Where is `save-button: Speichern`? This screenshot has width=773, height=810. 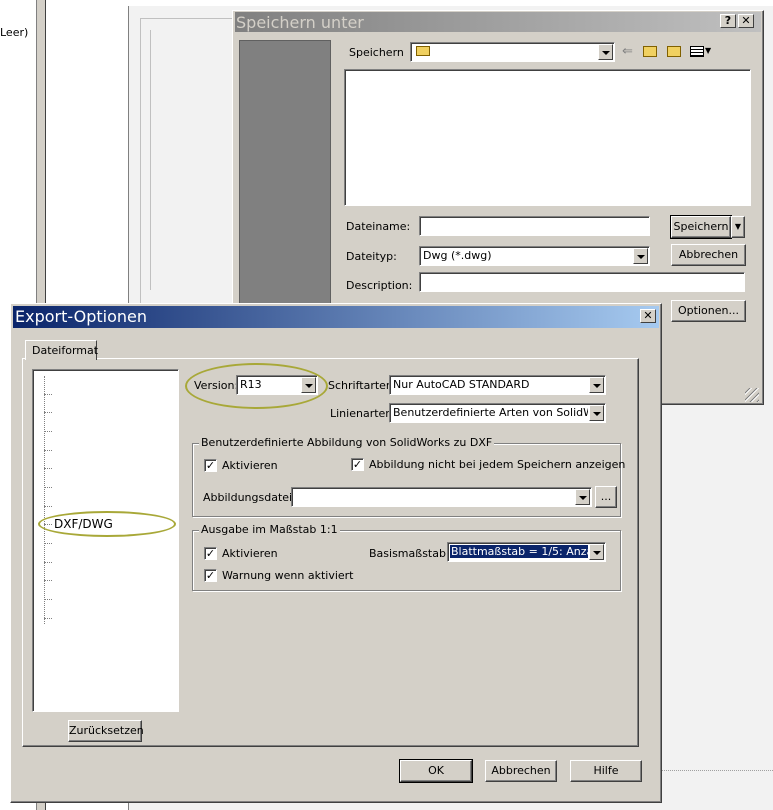 save-button: Speichern is located at coordinates (701, 227).